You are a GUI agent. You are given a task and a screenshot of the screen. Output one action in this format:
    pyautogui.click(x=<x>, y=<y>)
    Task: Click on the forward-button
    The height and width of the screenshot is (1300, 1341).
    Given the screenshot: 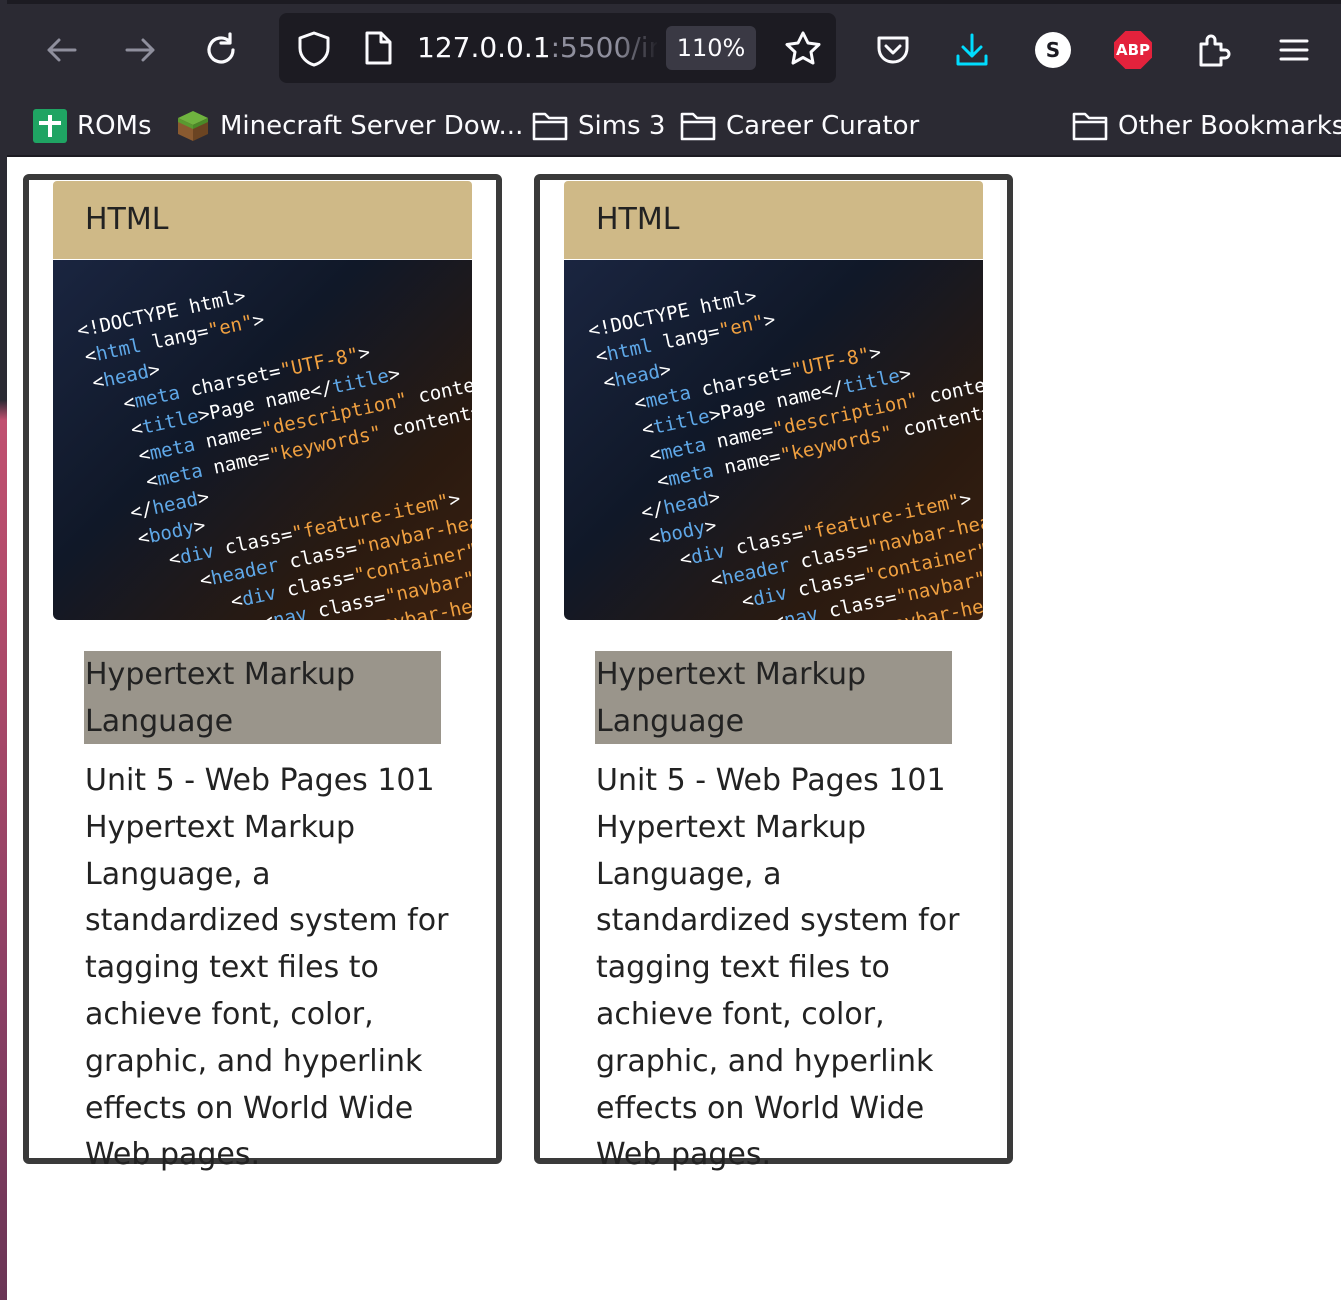 What is the action you would take?
    pyautogui.click(x=141, y=50)
    